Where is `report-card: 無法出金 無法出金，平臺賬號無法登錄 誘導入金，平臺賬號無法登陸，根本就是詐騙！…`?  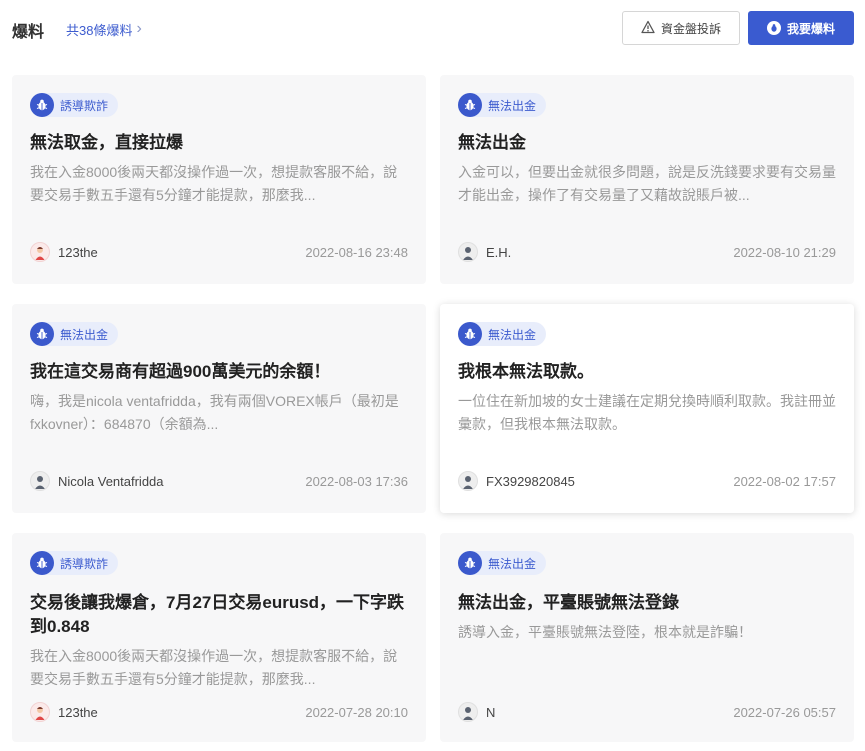
report-card: 無法出金 無法出金，平臺賬號無法登錄 誘導入金，平臺賬號無法登陸，根本就是詐騙！… is located at coordinates (647, 637).